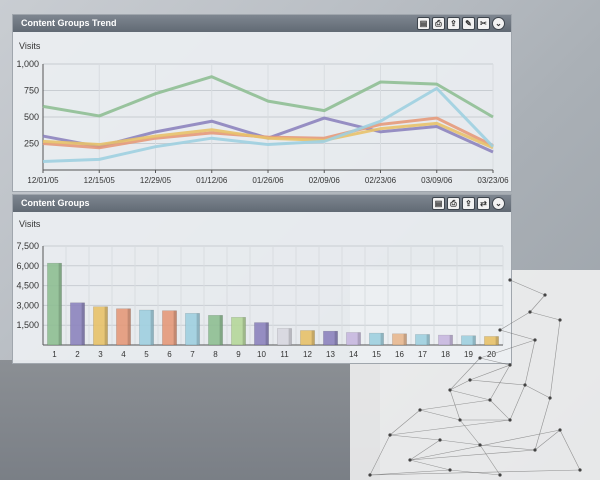 The height and width of the screenshot is (480, 600). I want to click on y-tick-label: 4,500, so click(27, 286).